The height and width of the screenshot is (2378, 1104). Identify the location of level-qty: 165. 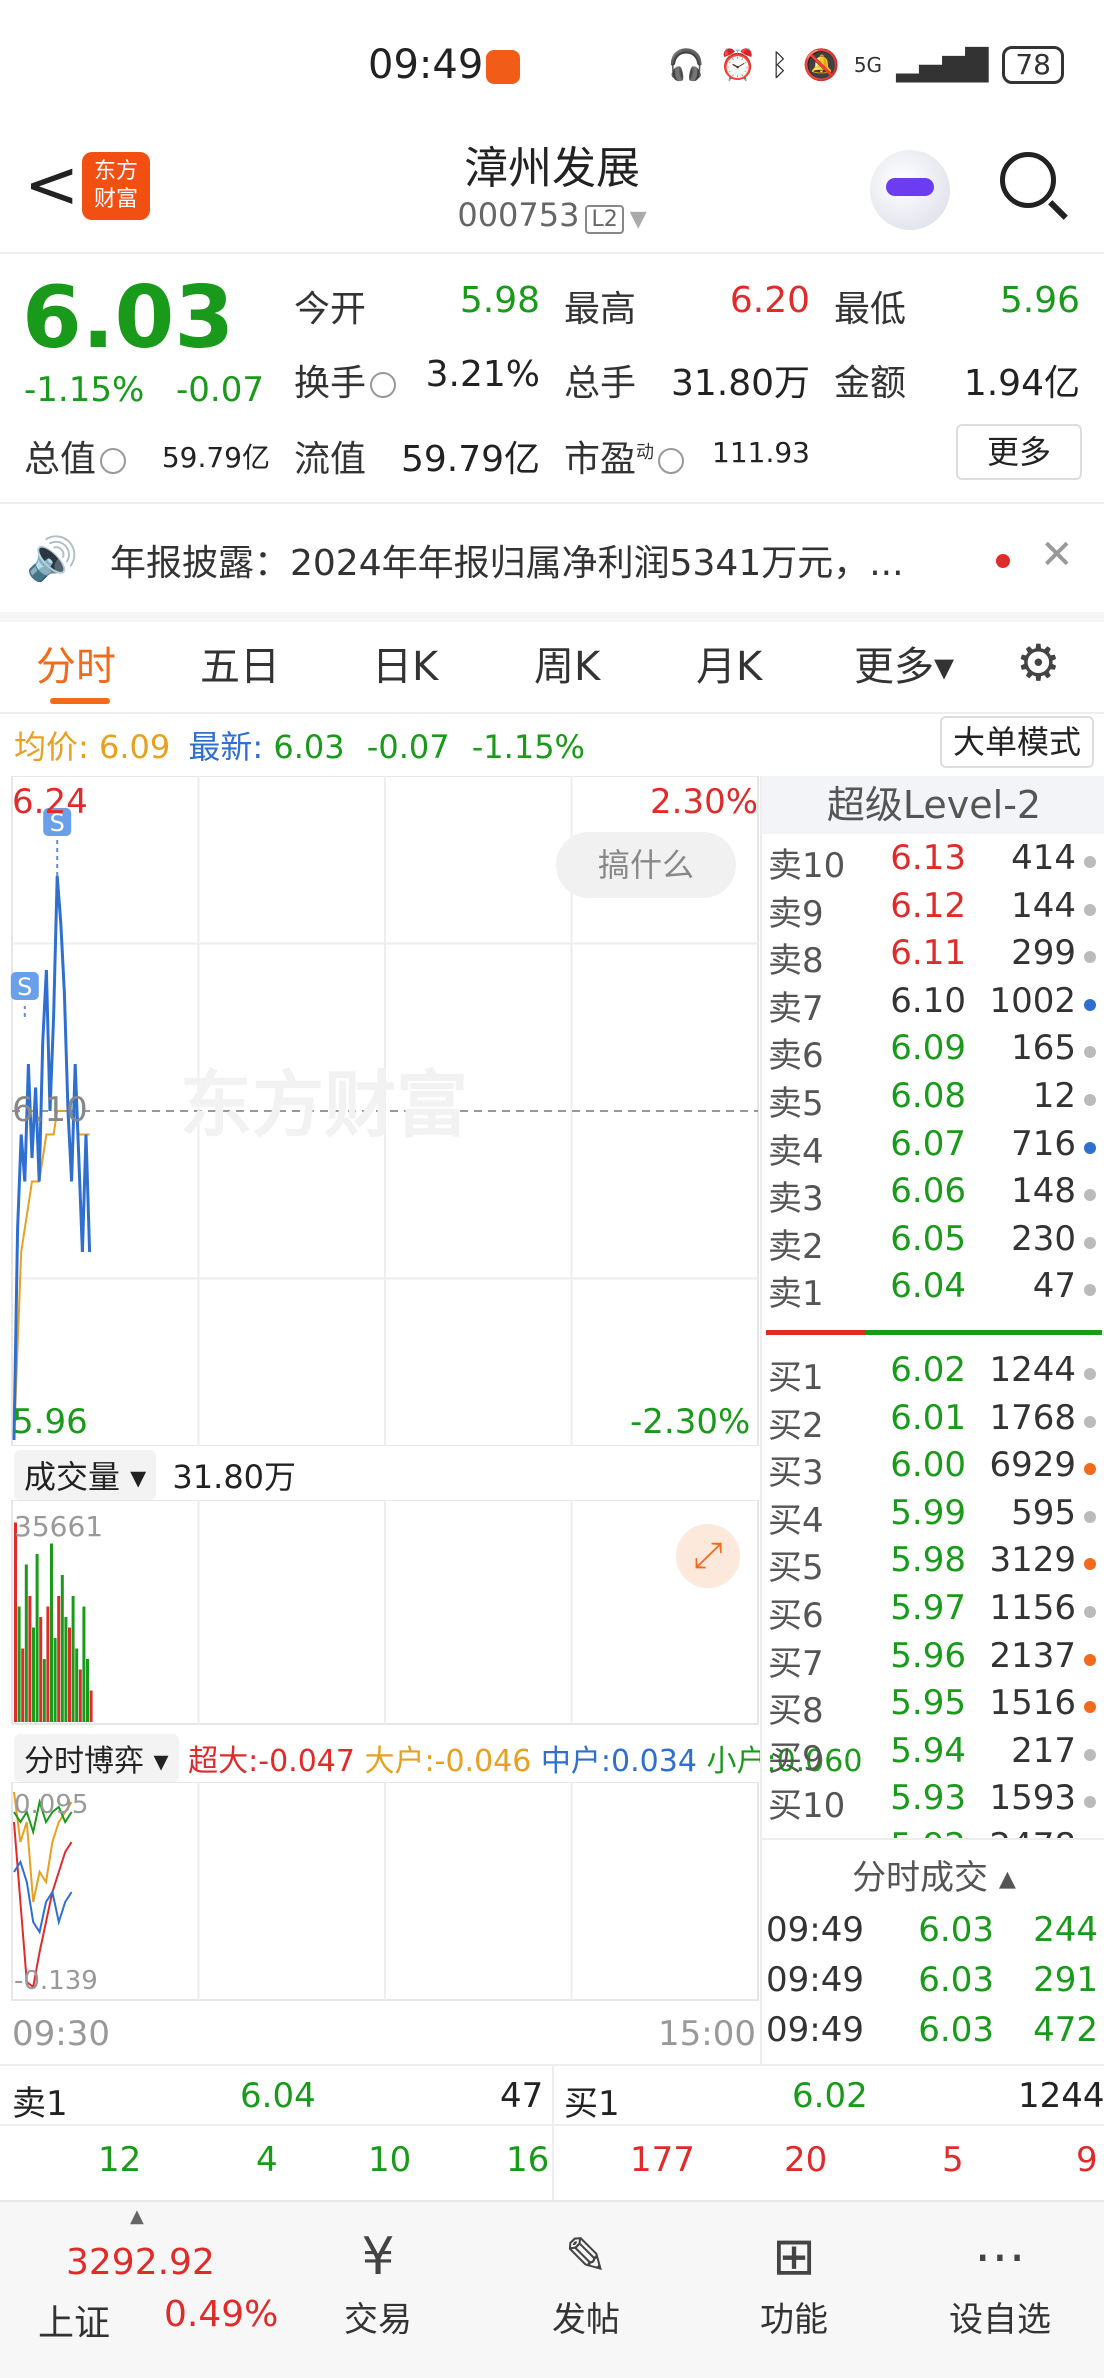
(1043, 1048).